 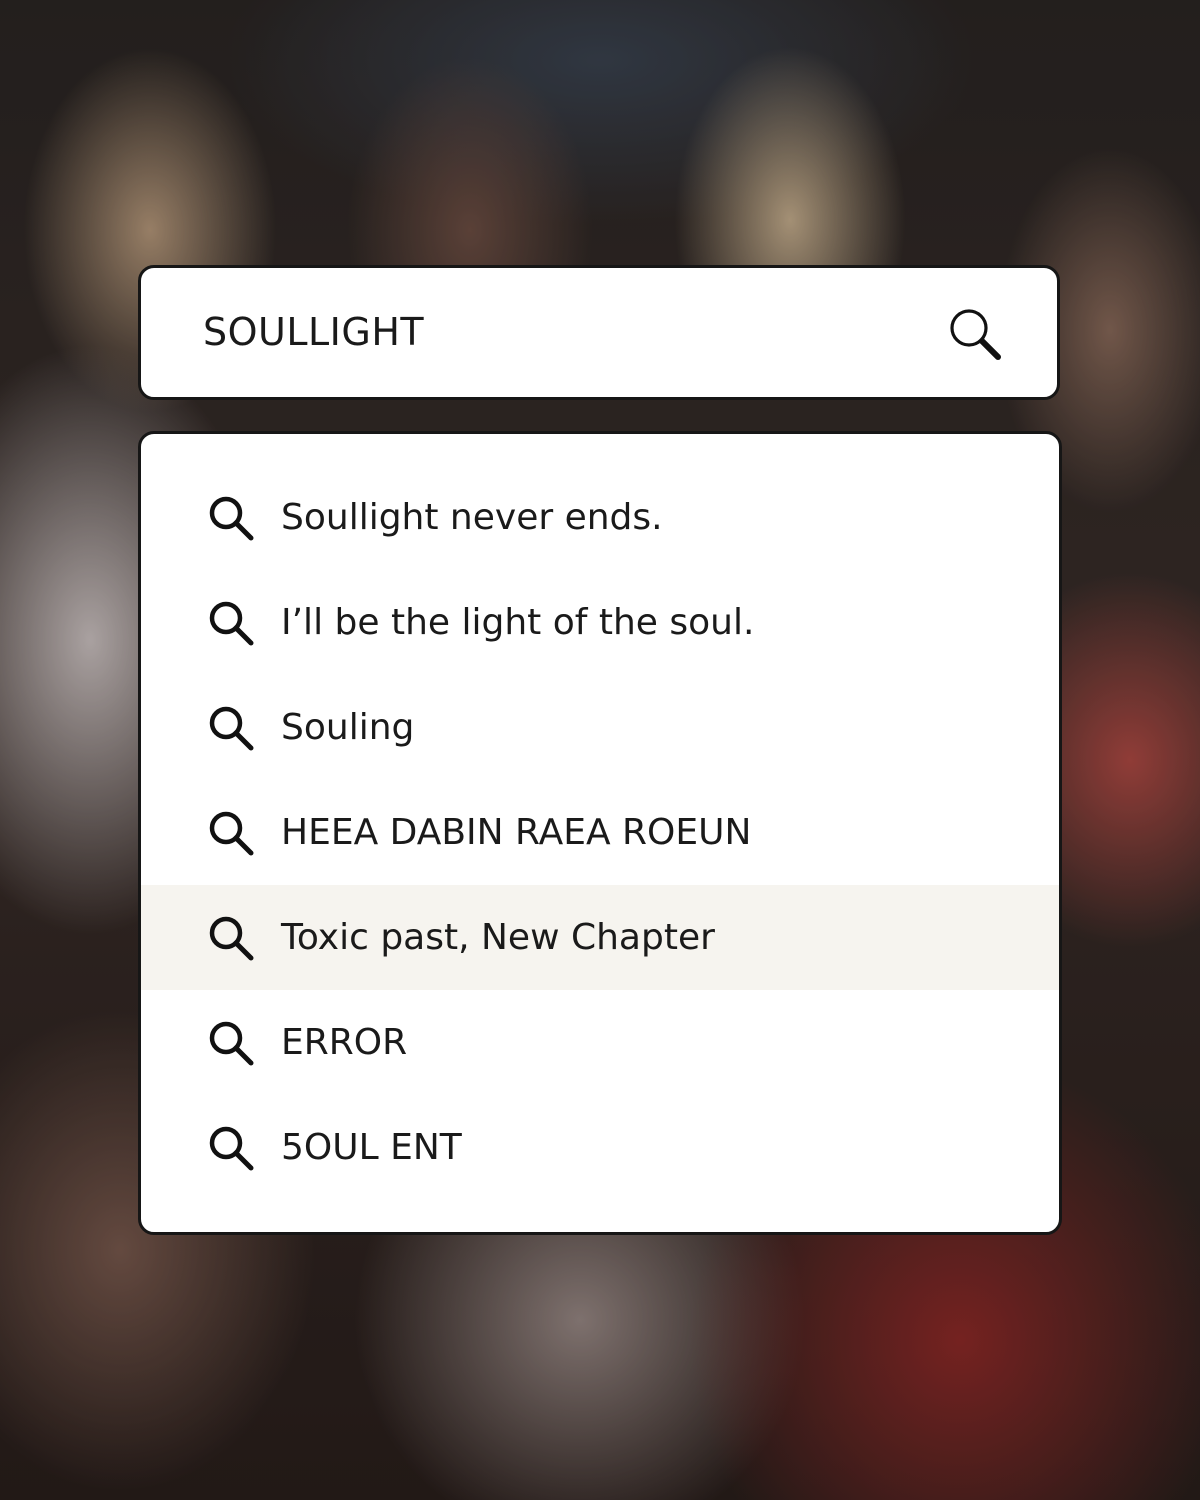 What do you see at coordinates (600, 1147) in the screenshot?
I see `suggestion-item: 5OUL ENT` at bounding box center [600, 1147].